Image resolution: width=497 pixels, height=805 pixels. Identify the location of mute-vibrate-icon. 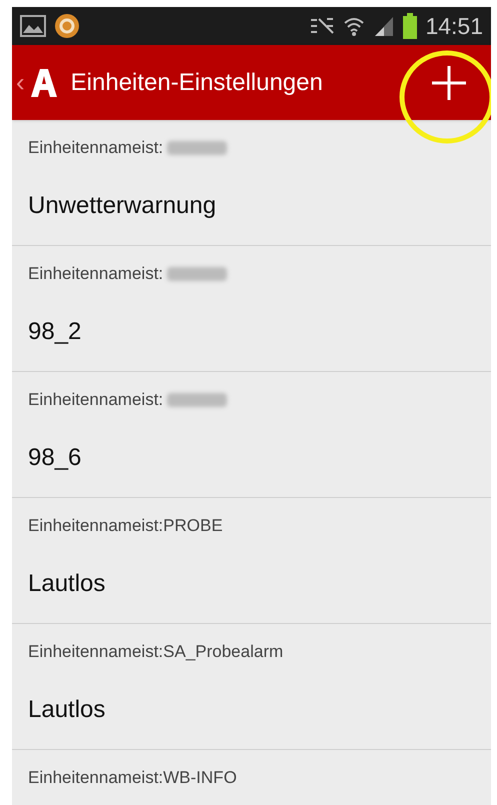
(322, 26).